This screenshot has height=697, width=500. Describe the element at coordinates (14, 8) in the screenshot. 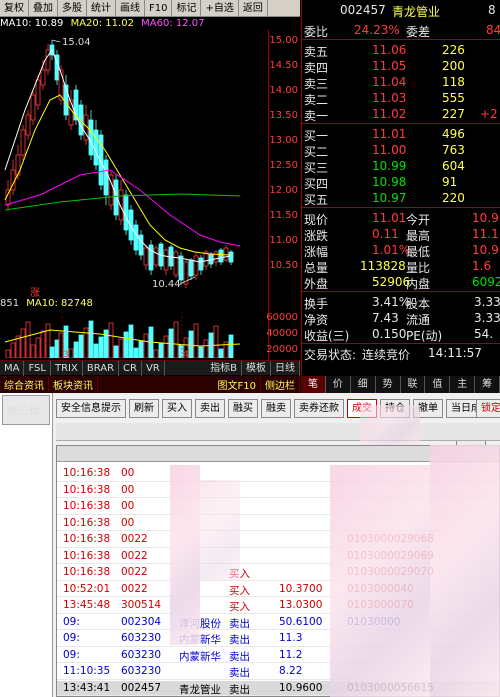

I see `toolbar-item-0: 复权` at that location.